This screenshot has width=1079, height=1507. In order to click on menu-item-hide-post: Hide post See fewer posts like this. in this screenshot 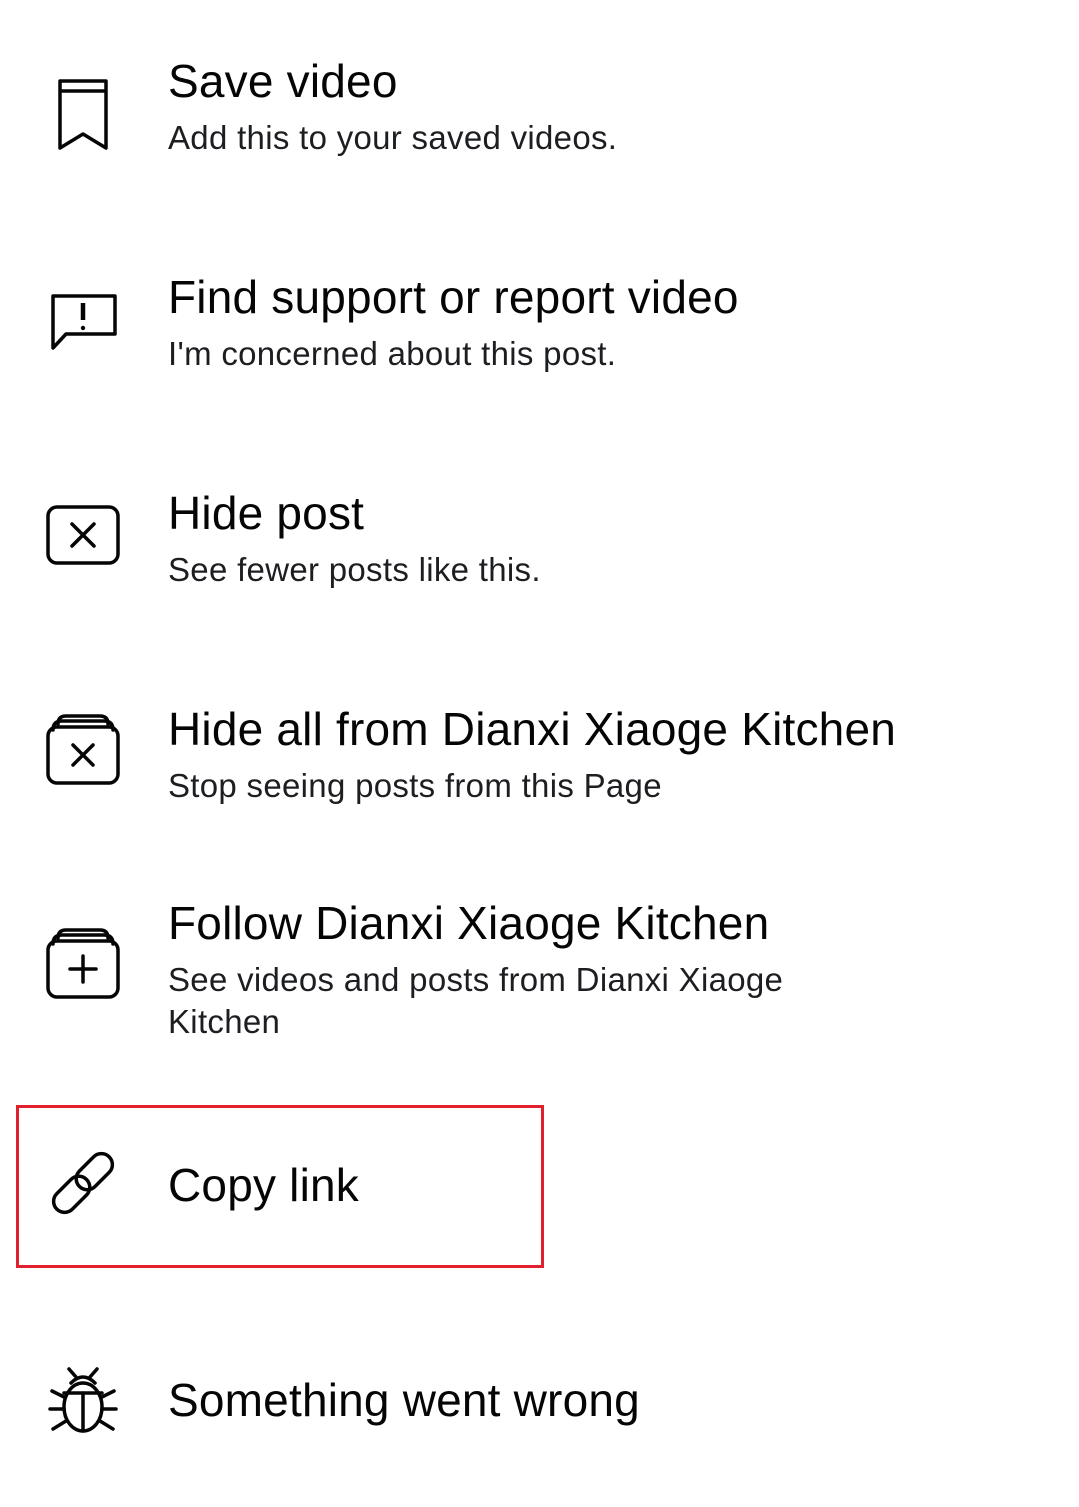, I will do `click(539, 547)`.